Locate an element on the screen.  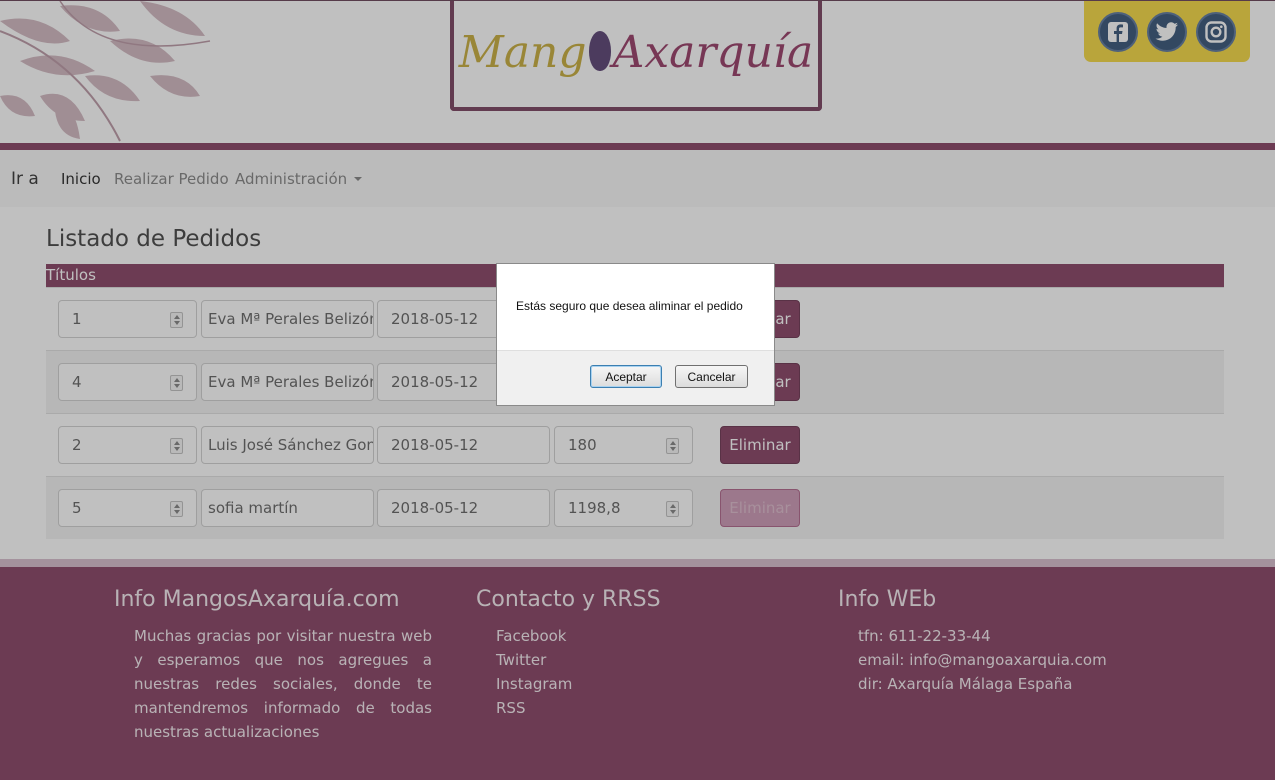
cancel-button: Cancelar is located at coordinates (711, 376).